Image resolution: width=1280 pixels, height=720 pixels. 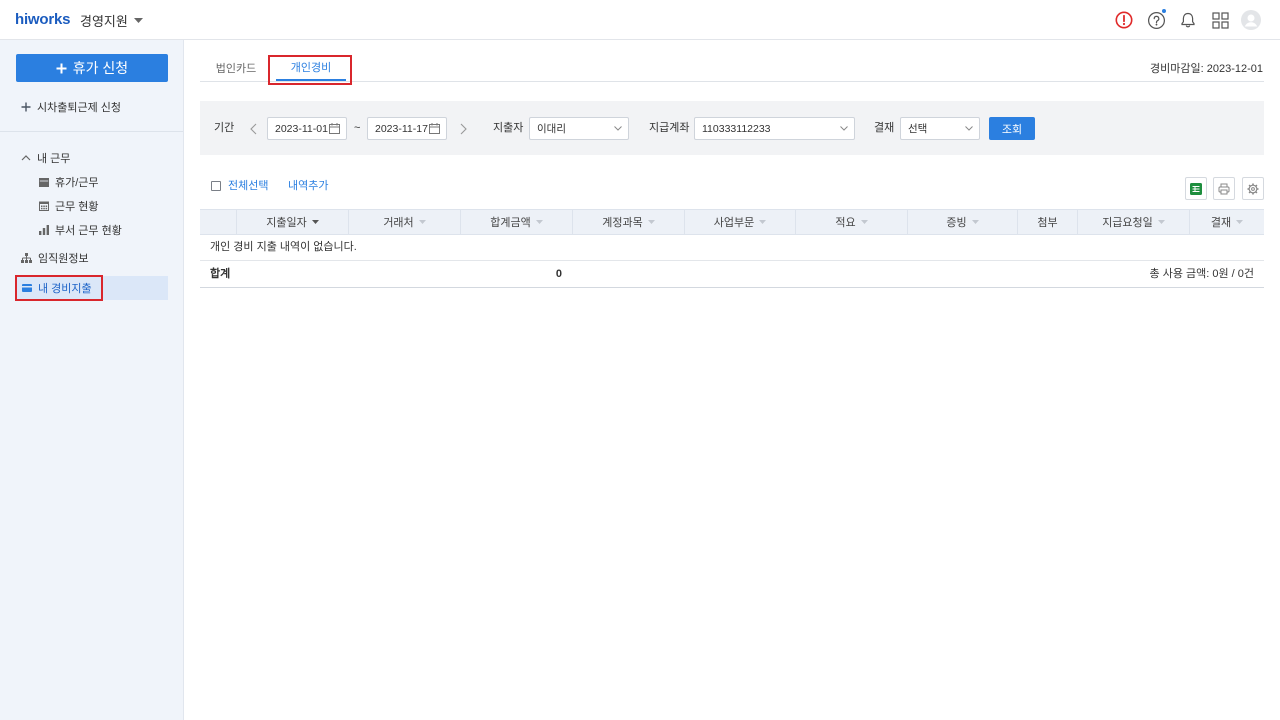 I want to click on app-name: 경영지원, so click(x=104, y=21).